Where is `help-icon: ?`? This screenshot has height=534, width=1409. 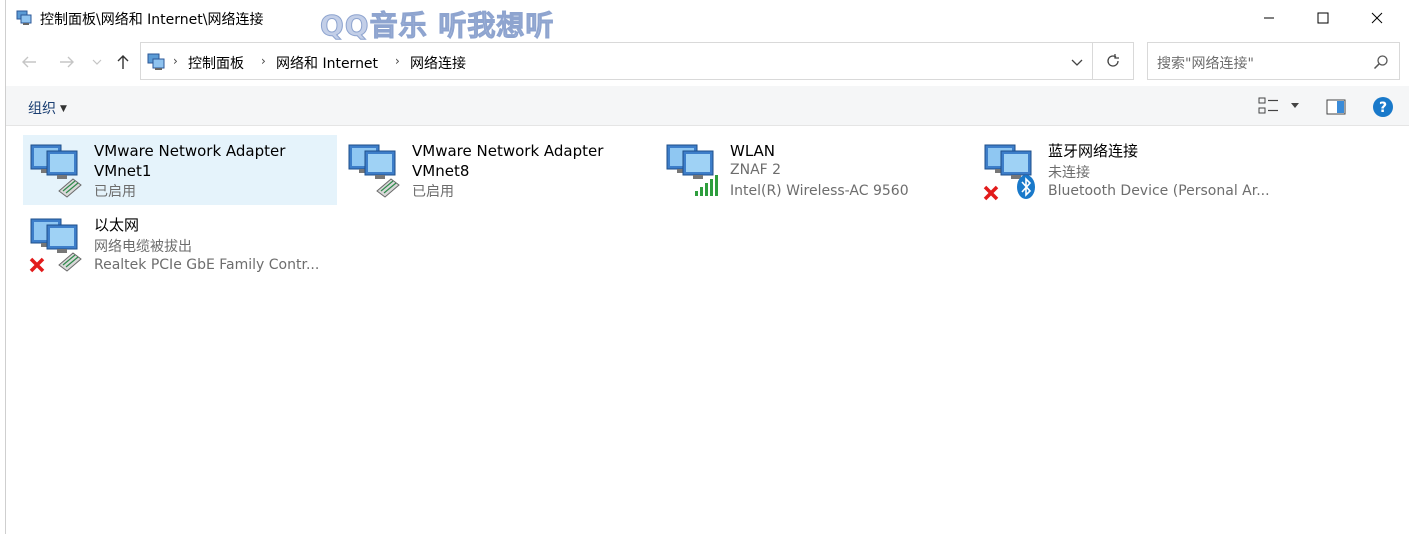 help-icon: ? is located at coordinates (1383, 107).